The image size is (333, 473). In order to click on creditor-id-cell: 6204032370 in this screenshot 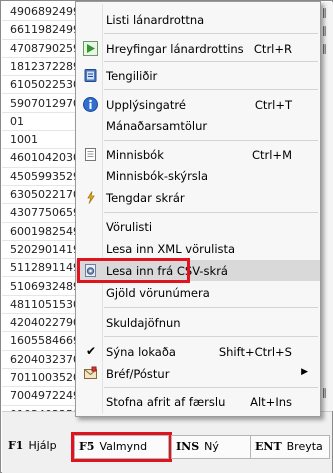, I will do `click(45, 359)`.